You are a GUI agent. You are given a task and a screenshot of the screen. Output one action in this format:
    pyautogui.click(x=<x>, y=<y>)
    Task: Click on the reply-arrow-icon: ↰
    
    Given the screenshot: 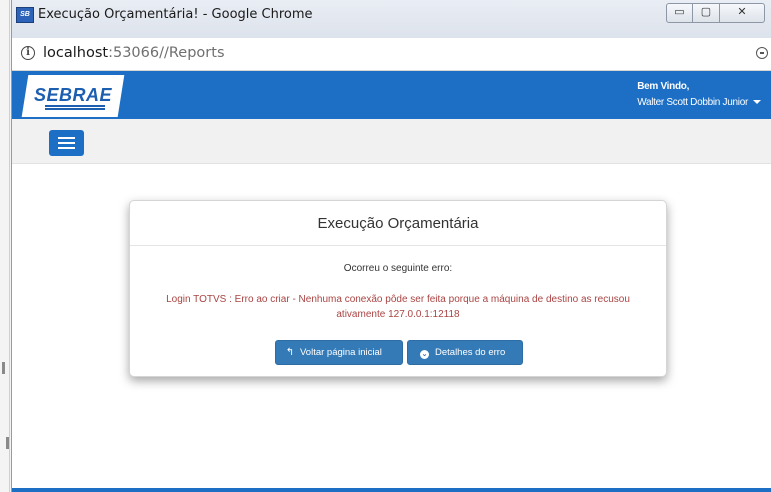 What is the action you would take?
    pyautogui.click(x=290, y=352)
    